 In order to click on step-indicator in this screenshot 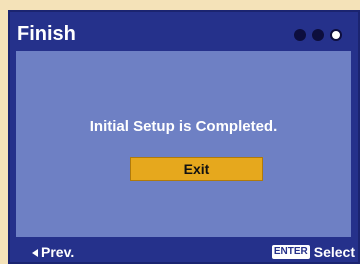, I will do `click(318, 35)`.